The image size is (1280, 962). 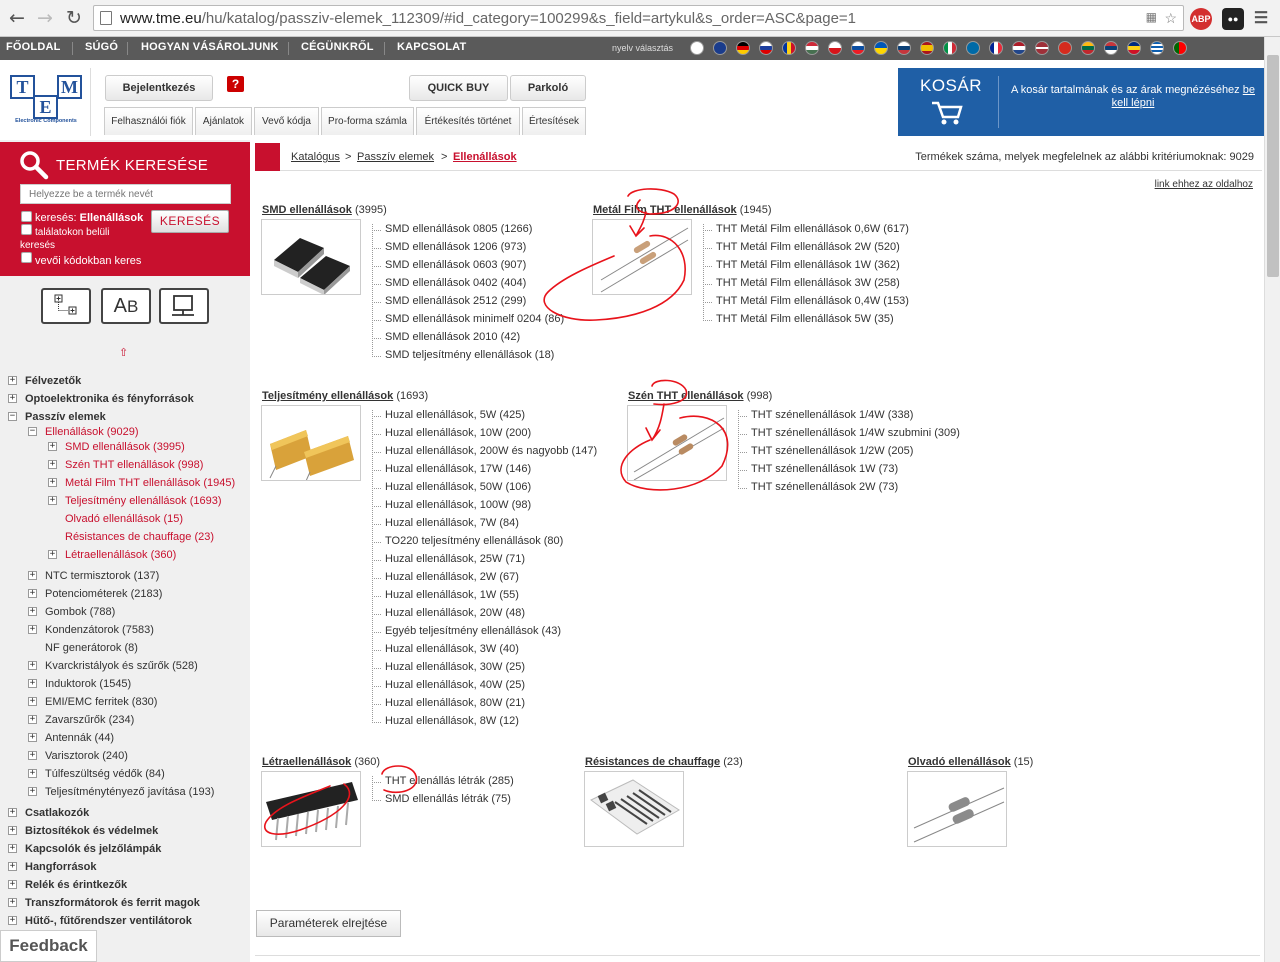 I want to click on subcategory-link: Huzal ellenállások, 100W (98), so click(x=451, y=505).